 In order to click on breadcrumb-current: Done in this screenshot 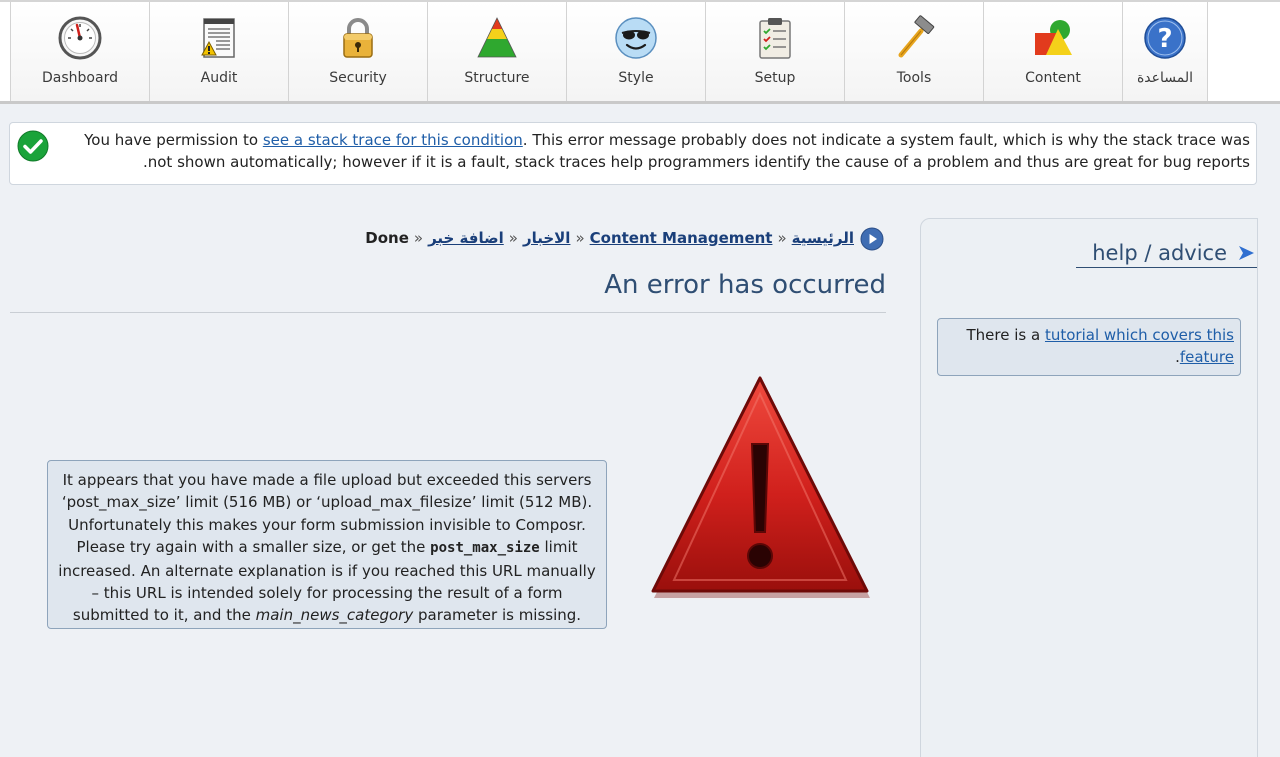, I will do `click(387, 238)`.